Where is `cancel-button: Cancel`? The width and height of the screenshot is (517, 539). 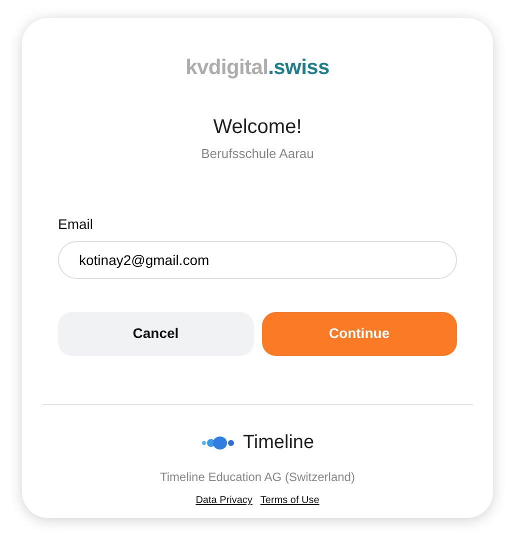 cancel-button: Cancel is located at coordinates (156, 334).